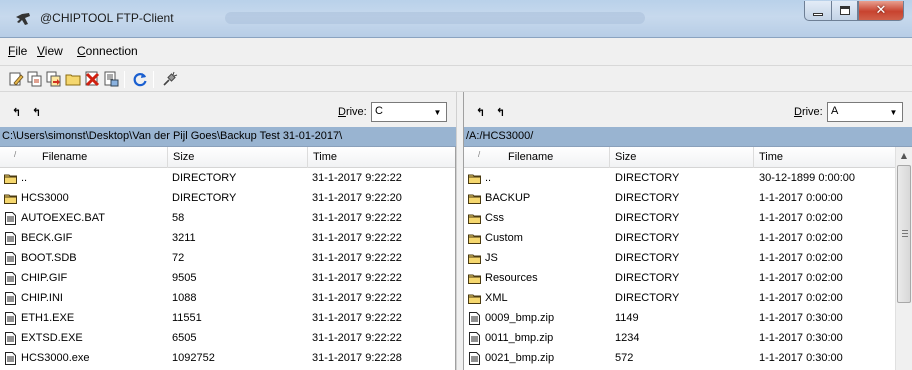 This screenshot has height=370, width=912. What do you see at coordinates (688, 279) in the screenshot?
I see `folder-row: Resources DIRECTORY 1-1-2017 0:02:00` at bounding box center [688, 279].